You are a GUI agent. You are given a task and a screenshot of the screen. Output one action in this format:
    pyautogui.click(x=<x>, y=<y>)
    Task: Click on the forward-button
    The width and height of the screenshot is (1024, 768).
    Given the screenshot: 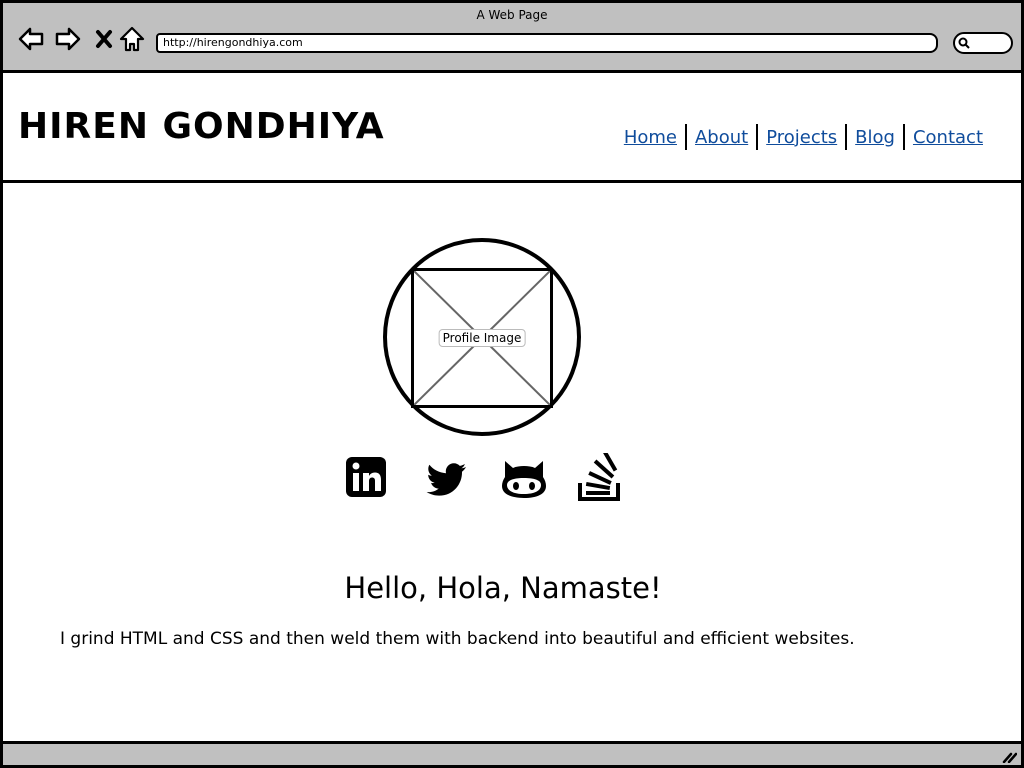 What is the action you would take?
    pyautogui.click(x=68, y=39)
    